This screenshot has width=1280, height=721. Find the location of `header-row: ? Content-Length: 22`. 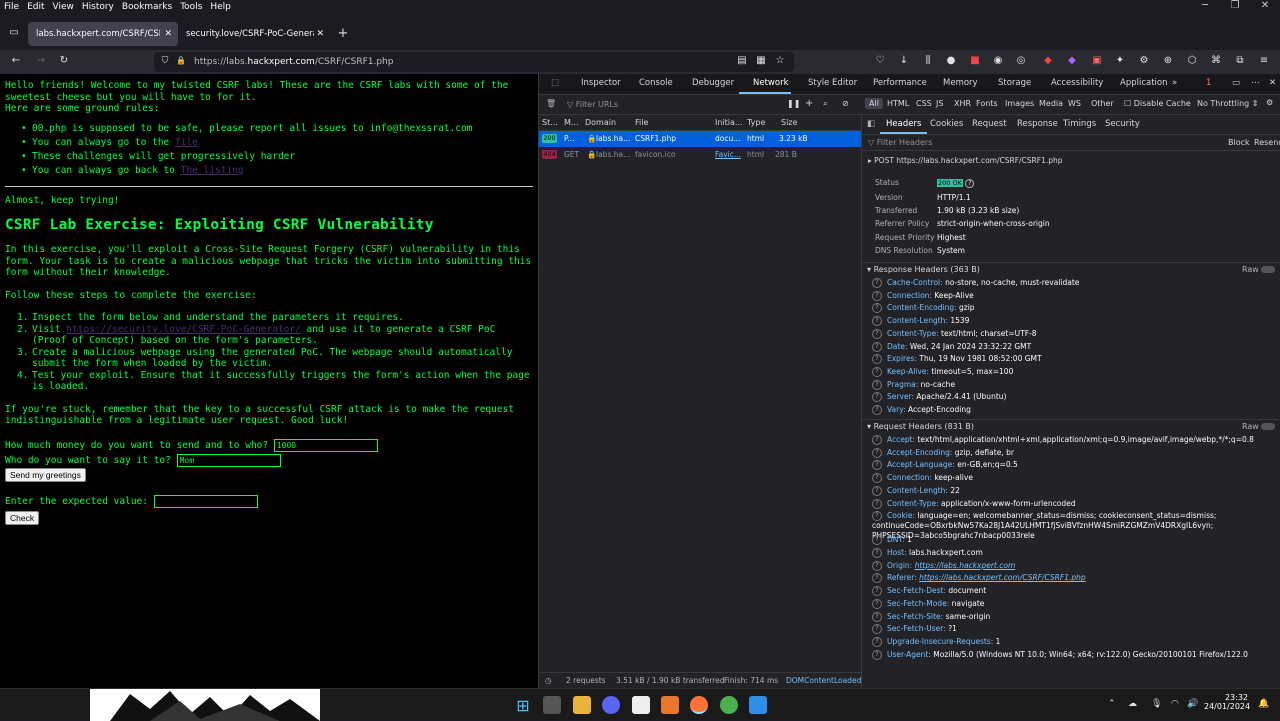

header-row: ? Content-Length: 22 is located at coordinates (1074, 490).